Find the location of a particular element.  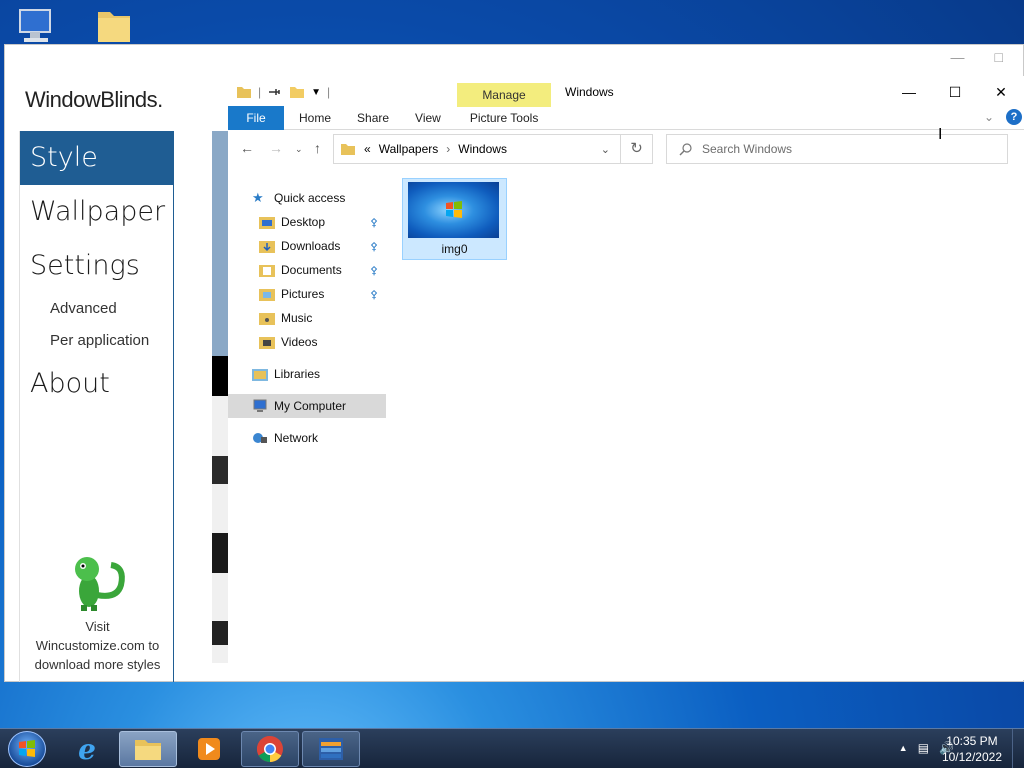

taskbar-chrome is located at coordinates (270, 749).